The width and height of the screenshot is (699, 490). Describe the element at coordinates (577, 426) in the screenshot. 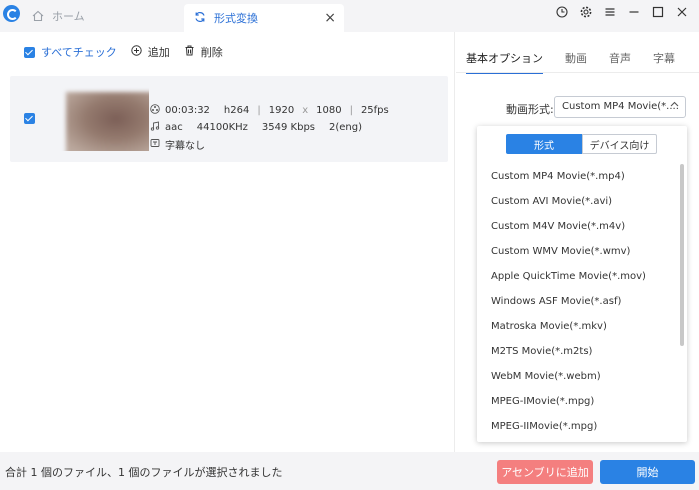

I see `format-option: MPEG-IIMovie(*.mpg)` at that location.